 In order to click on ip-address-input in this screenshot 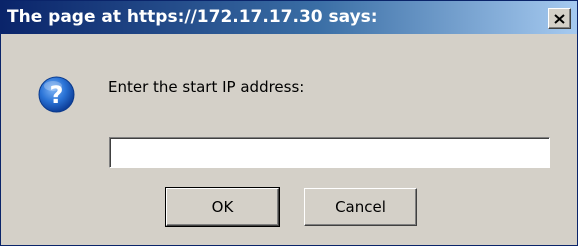, I will do `click(329, 152)`.